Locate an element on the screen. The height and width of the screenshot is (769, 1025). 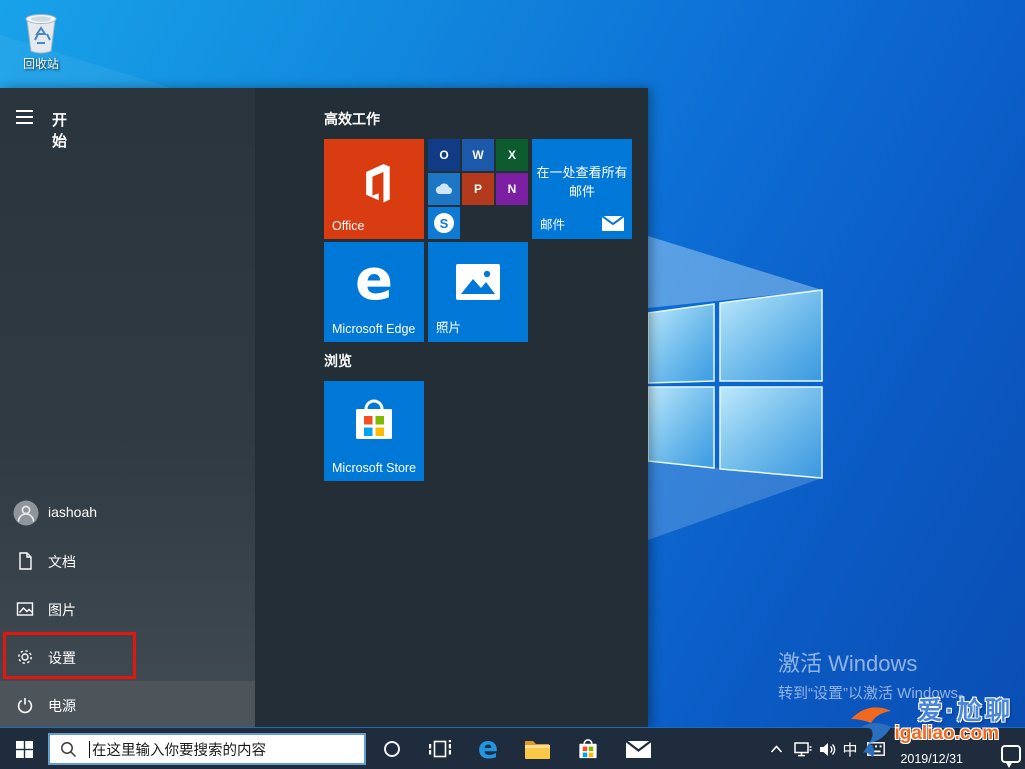
tile-excel: X is located at coordinates (512, 155).